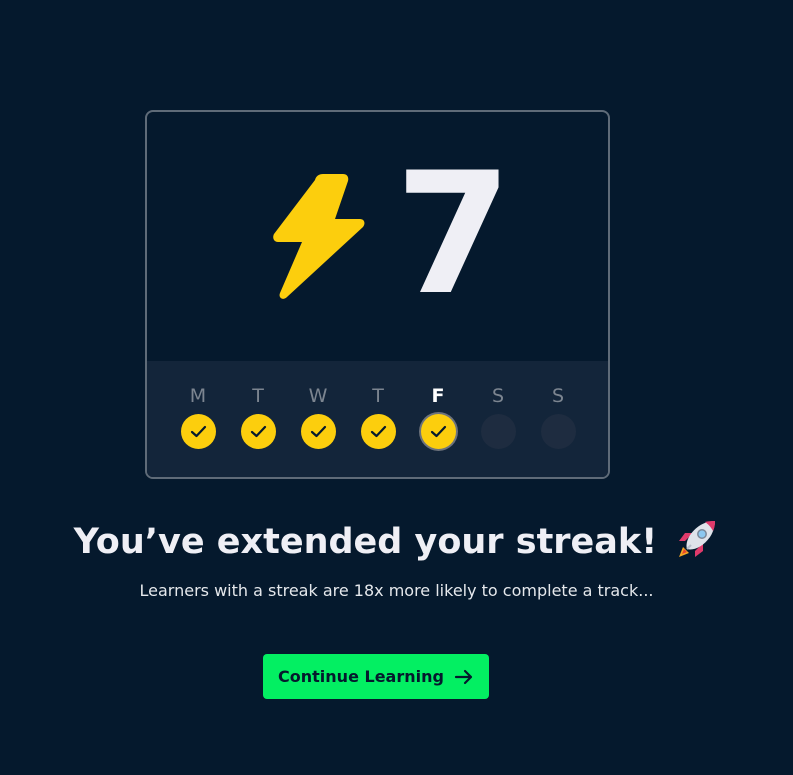 The width and height of the screenshot is (793, 775). Describe the element at coordinates (319, 236) in the screenshot. I see `lightning-bolt-icon` at that location.